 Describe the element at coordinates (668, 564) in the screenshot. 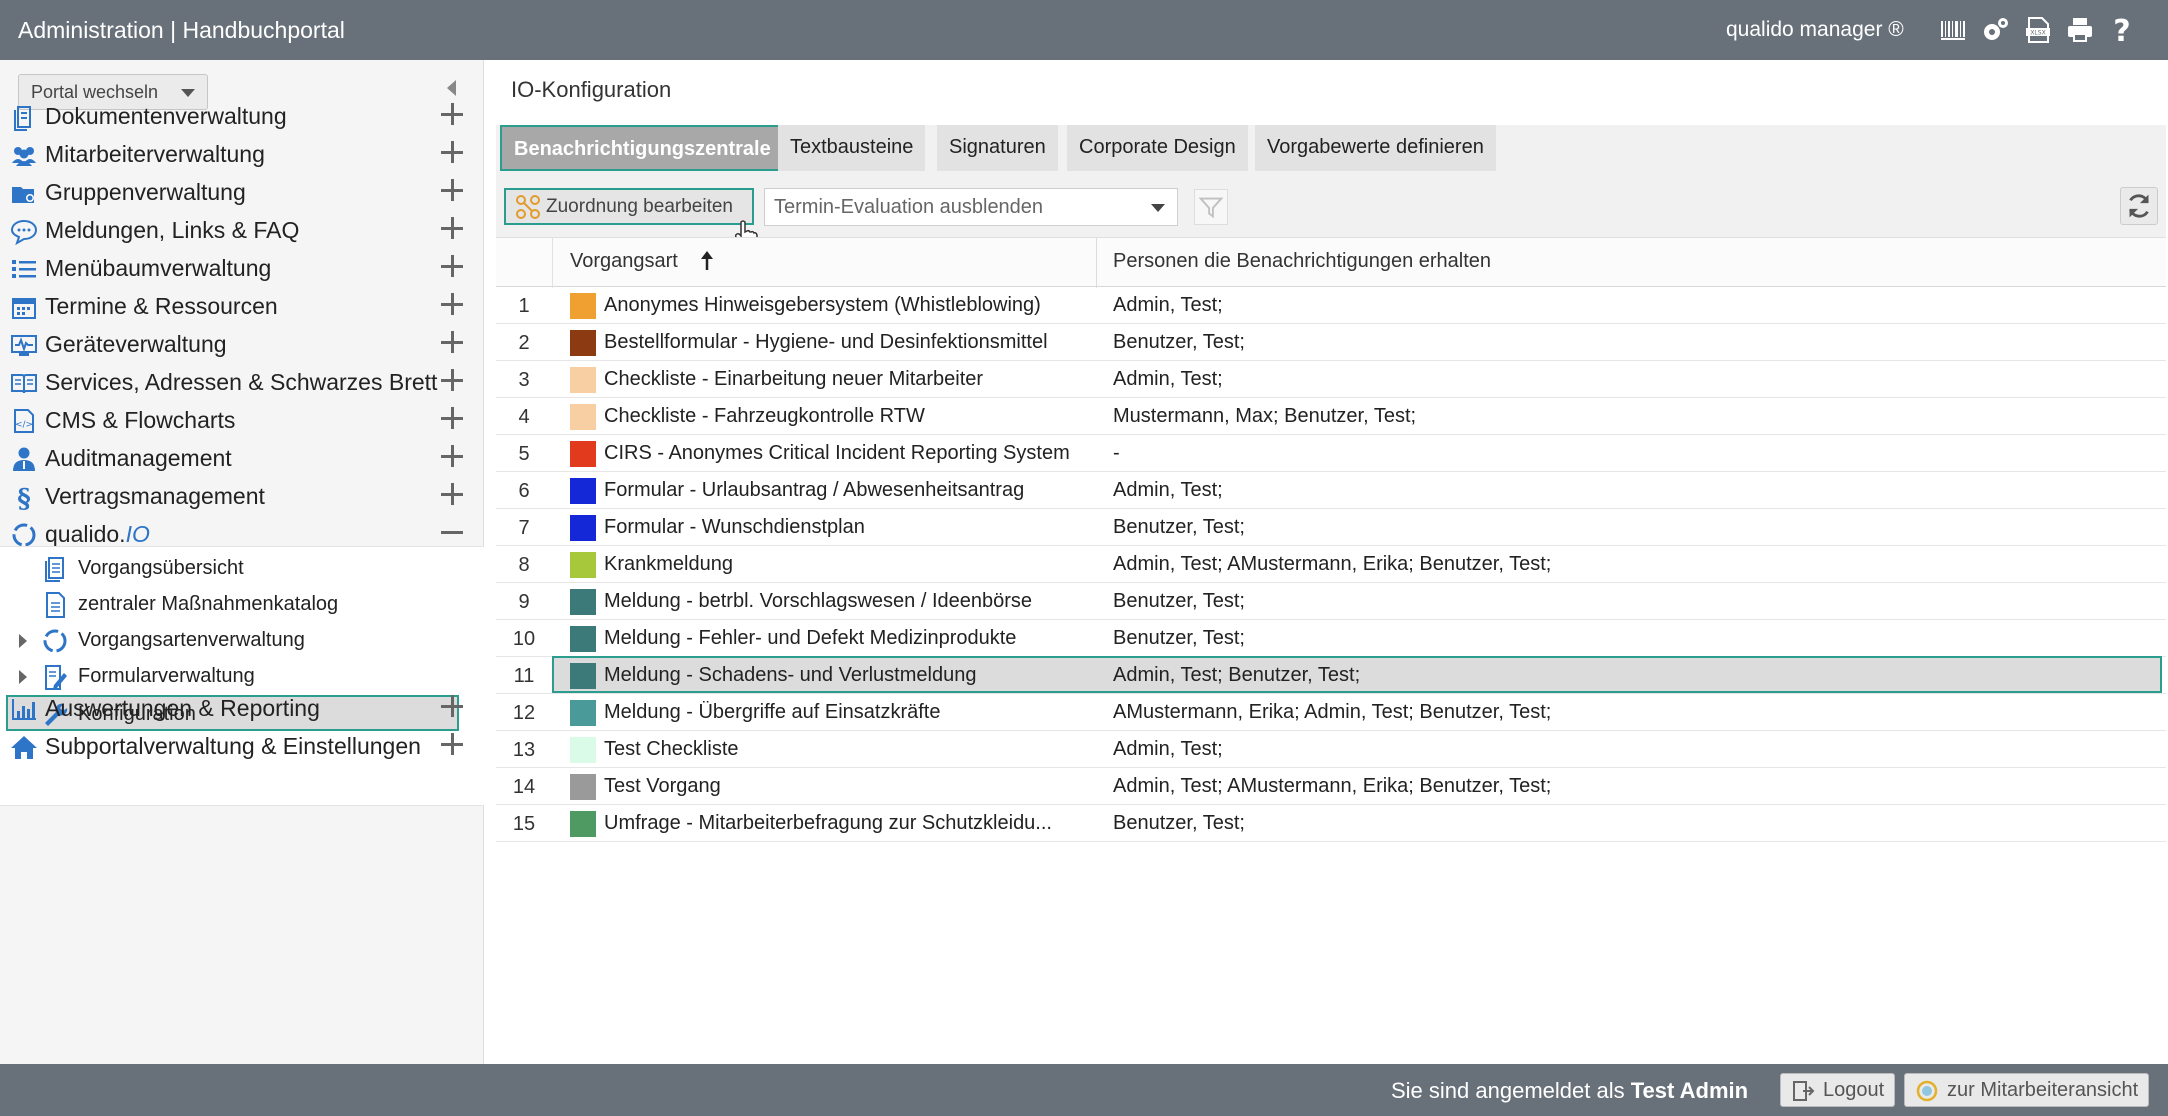

I see `process-type-name: Krankmeldung` at that location.